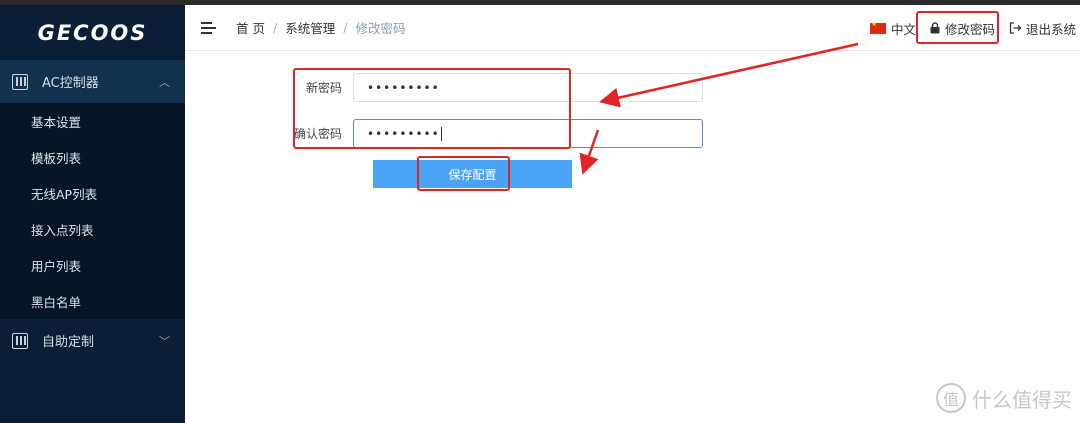 The width and height of the screenshot is (1080, 423). I want to click on logout-link: 退出系统, so click(1042, 28).